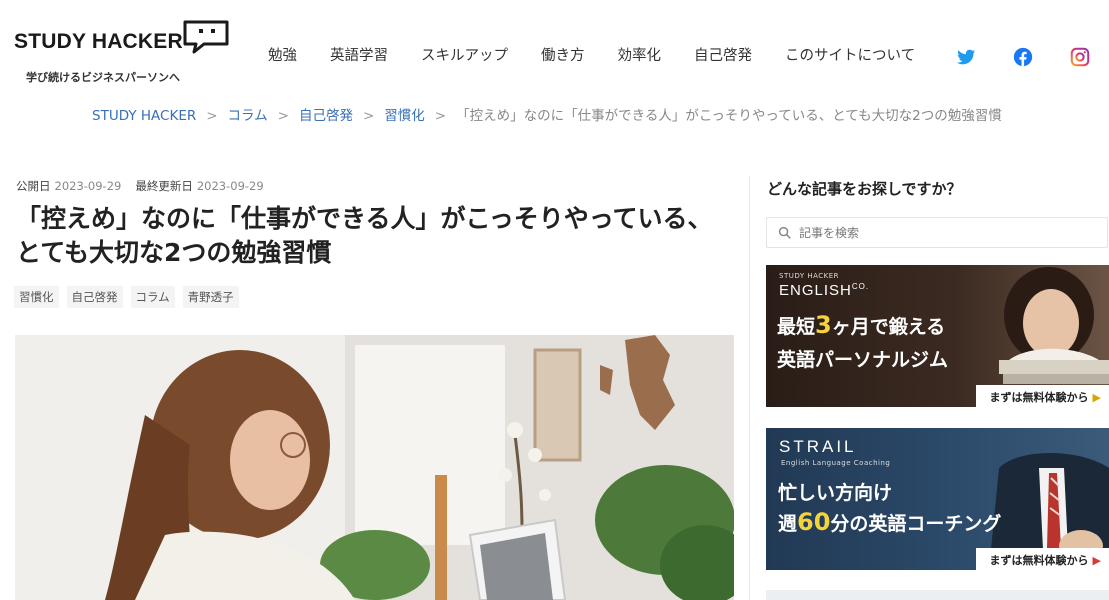  I want to click on ad2-headline: 忙しい方向け, so click(835, 493).